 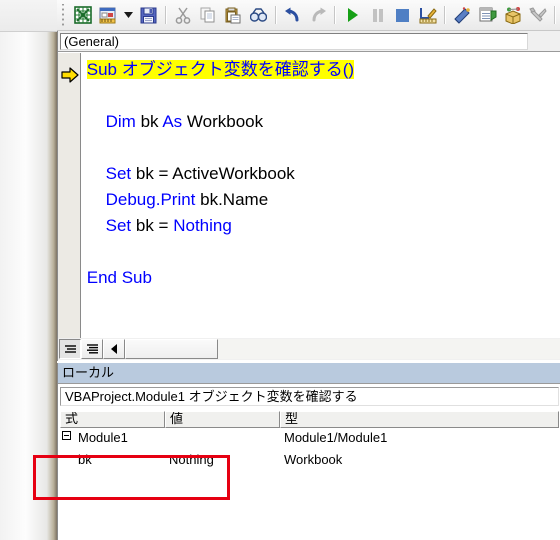 I want to click on cell-expression: bk, so click(x=85, y=459).